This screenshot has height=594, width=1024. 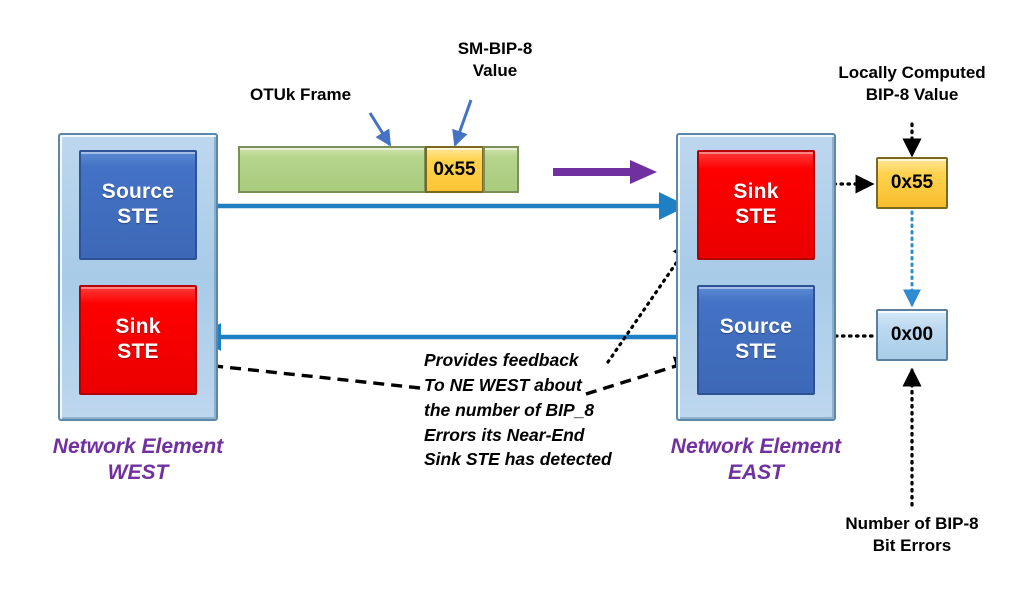 What do you see at coordinates (518, 459) in the screenshot?
I see `feedback-note-line5: Sink STE has detected` at bounding box center [518, 459].